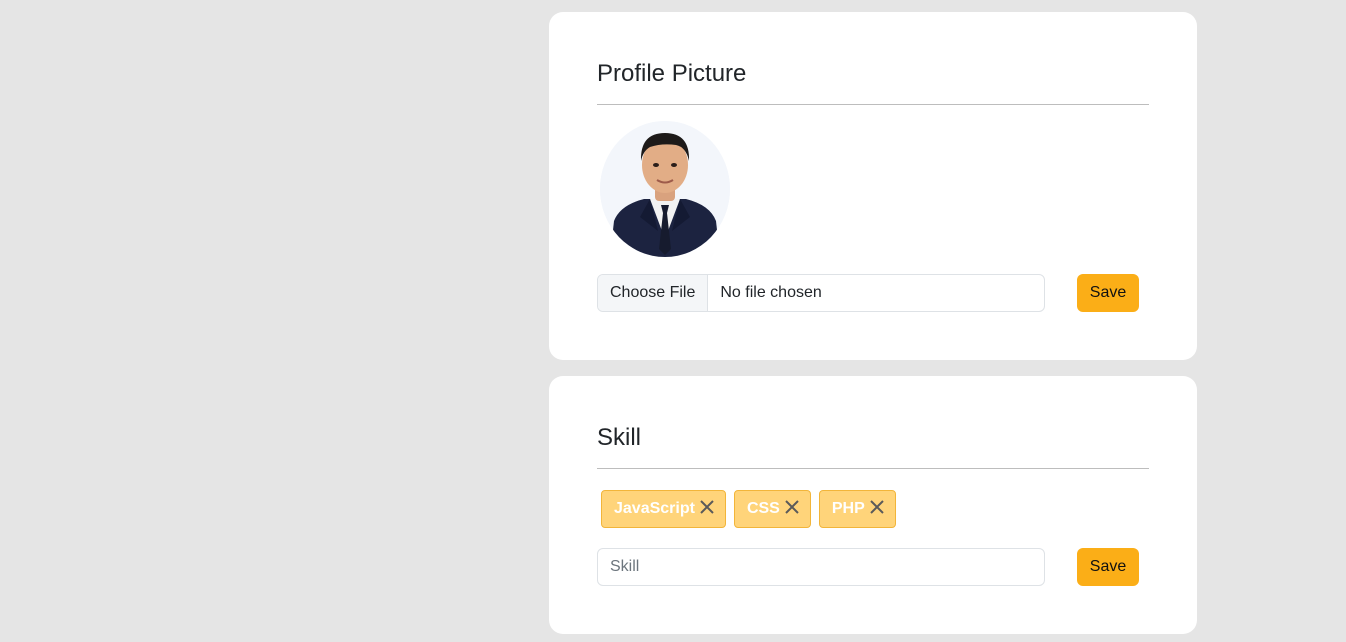 The image size is (1346, 642). What do you see at coordinates (1108, 293) in the screenshot?
I see `save-profile-picture-button: Save` at bounding box center [1108, 293].